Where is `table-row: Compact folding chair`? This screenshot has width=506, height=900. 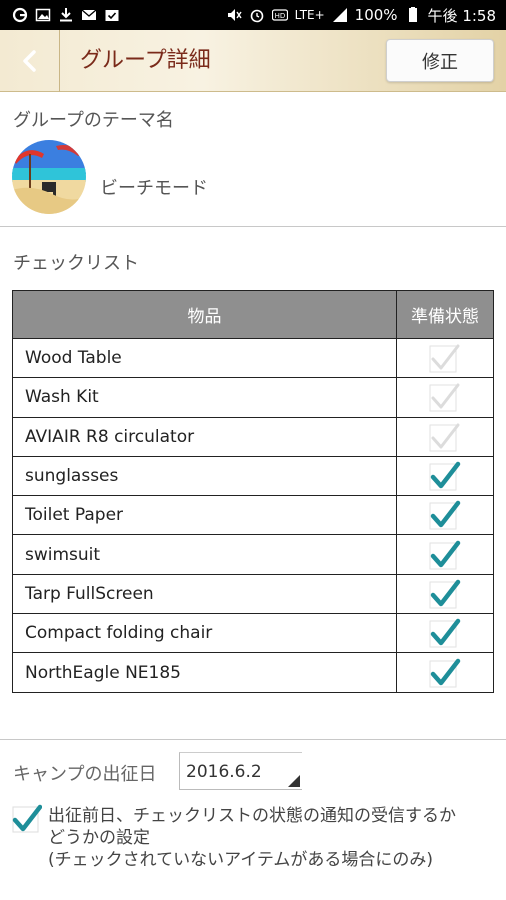 table-row: Compact folding chair is located at coordinates (253, 633).